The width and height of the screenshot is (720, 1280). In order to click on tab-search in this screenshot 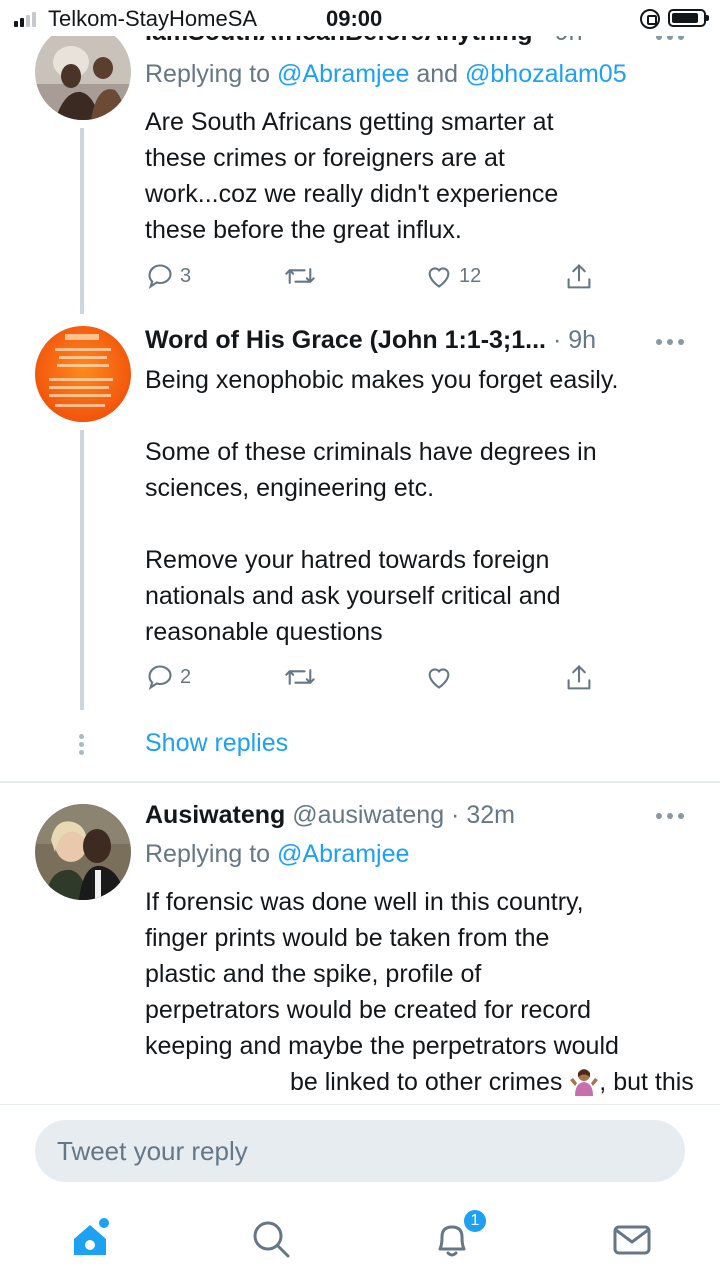, I will do `click(271, 1239)`.